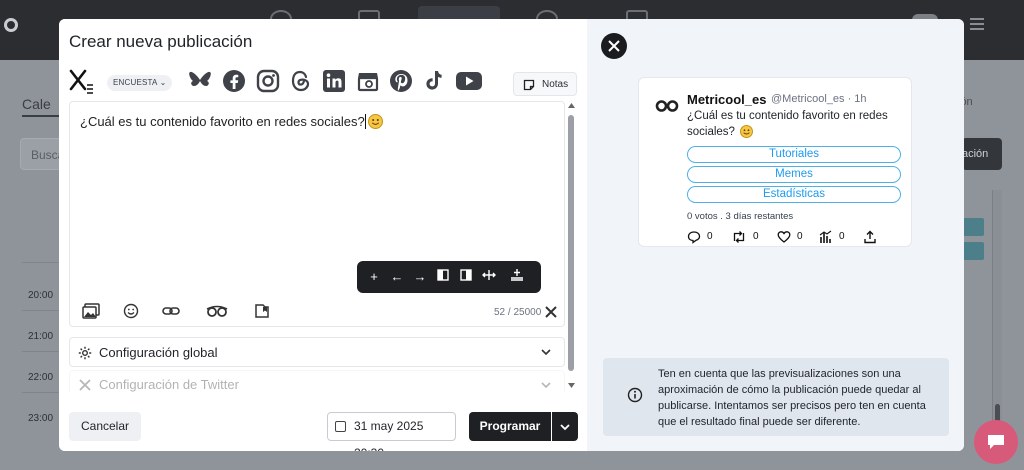  Describe the element at coordinates (518, 312) in the screenshot. I see `character-count: 52 / 25000` at that location.